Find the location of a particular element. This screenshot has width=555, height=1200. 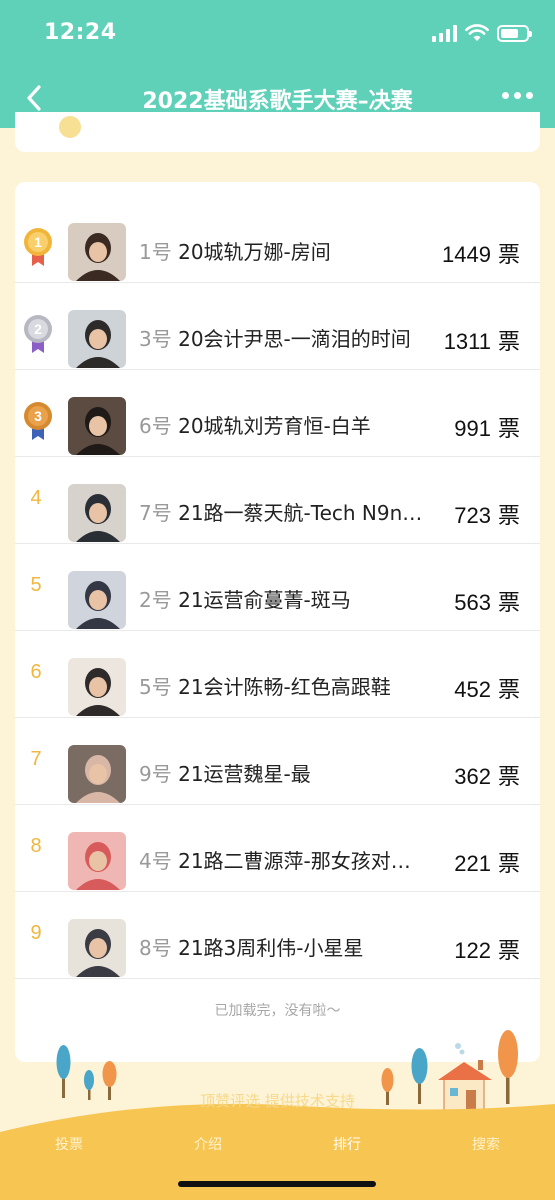

medal-rank-number: 2 is located at coordinates (38, 329).